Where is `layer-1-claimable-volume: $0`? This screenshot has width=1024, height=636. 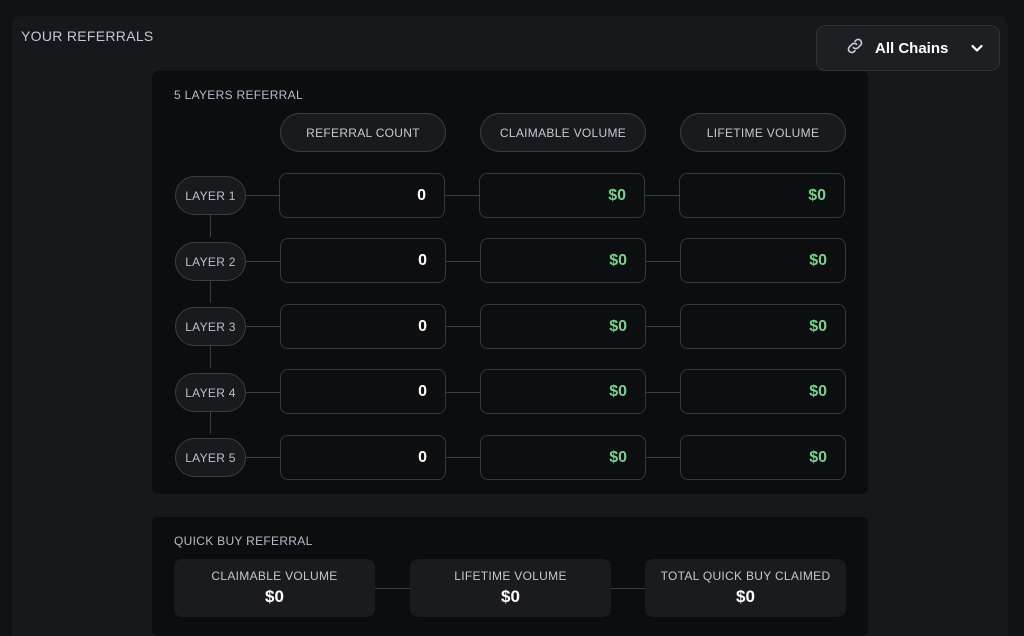
layer-1-claimable-volume: $0 is located at coordinates (562, 195).